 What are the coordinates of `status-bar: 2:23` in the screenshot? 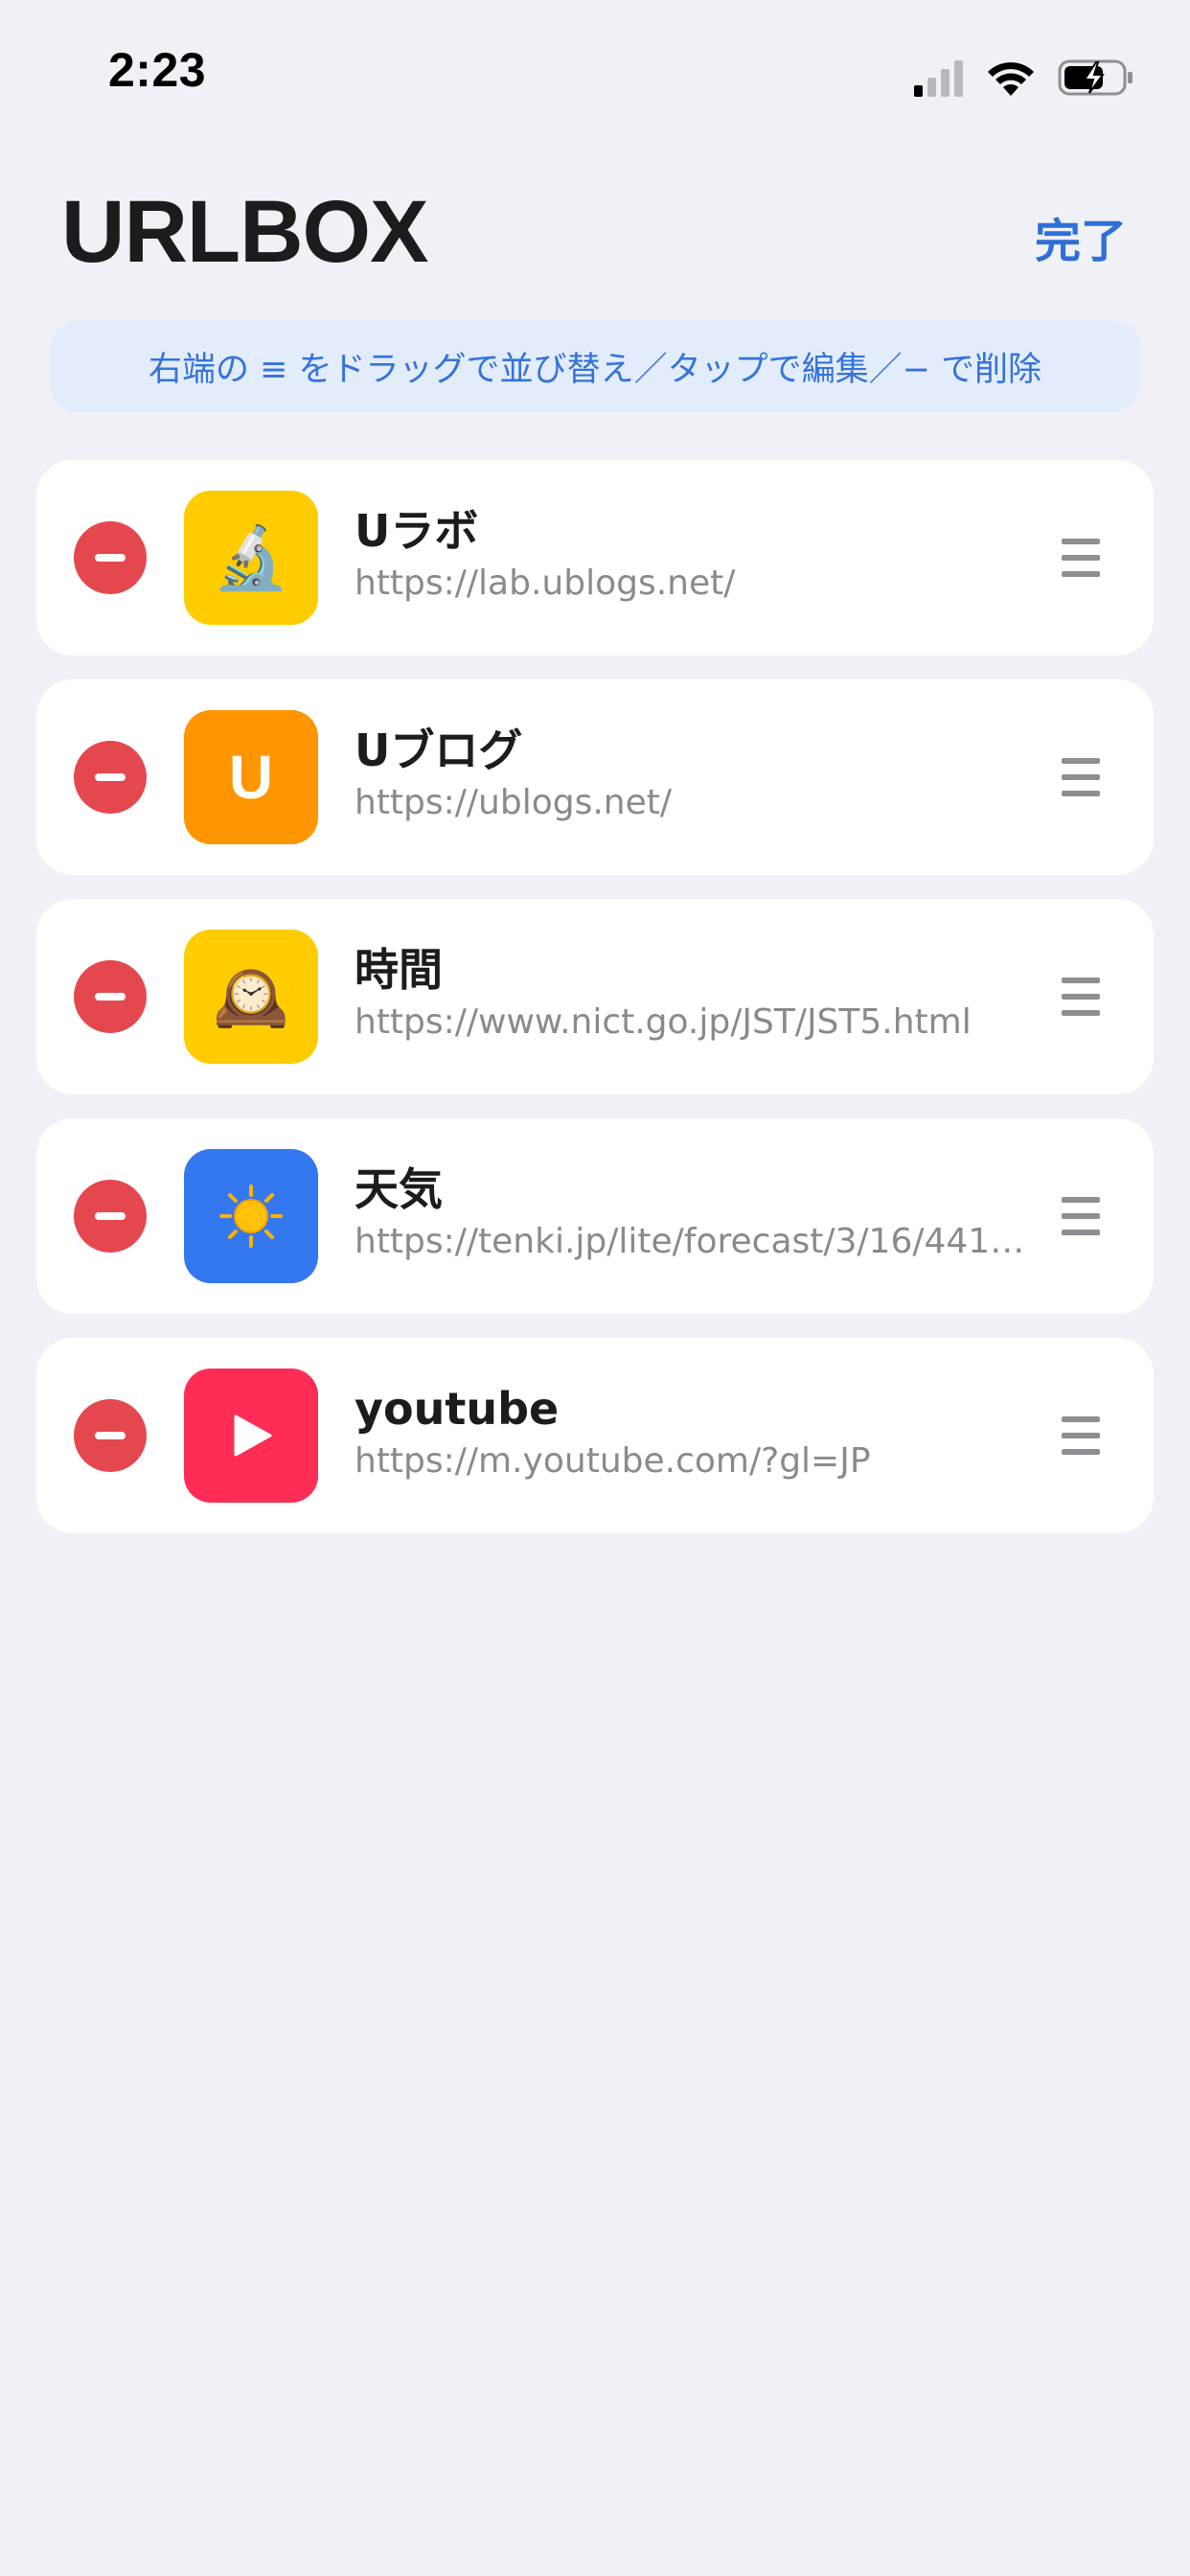 It's located at (595, 72).